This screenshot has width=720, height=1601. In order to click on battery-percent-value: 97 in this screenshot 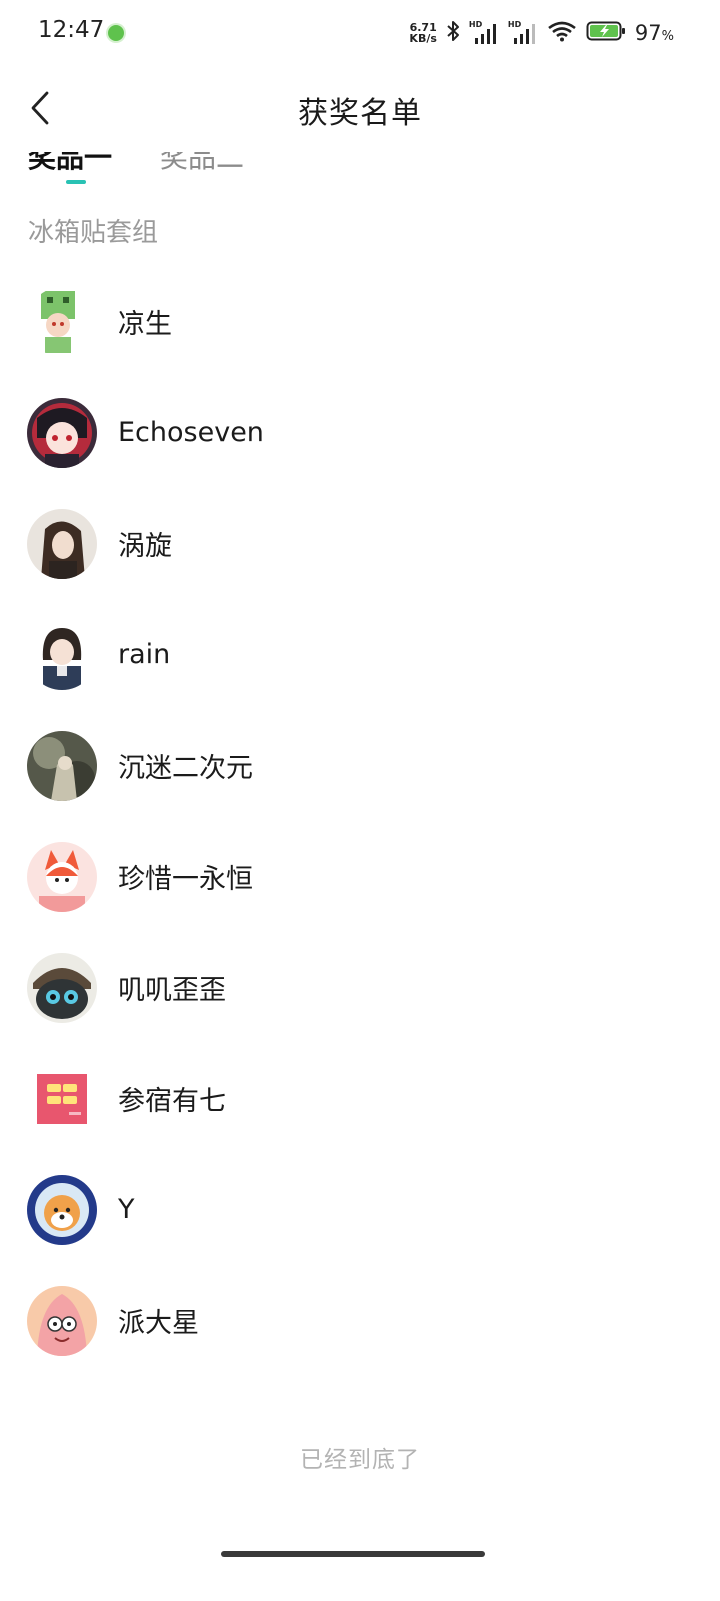, I will do `click(648, 33)`.